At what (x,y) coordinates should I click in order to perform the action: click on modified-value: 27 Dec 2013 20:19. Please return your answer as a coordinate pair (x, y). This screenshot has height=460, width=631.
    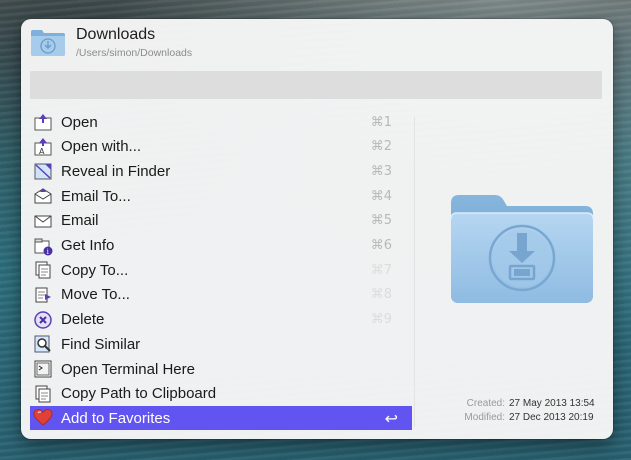
    Looking at the image, I should click on (551, 417).